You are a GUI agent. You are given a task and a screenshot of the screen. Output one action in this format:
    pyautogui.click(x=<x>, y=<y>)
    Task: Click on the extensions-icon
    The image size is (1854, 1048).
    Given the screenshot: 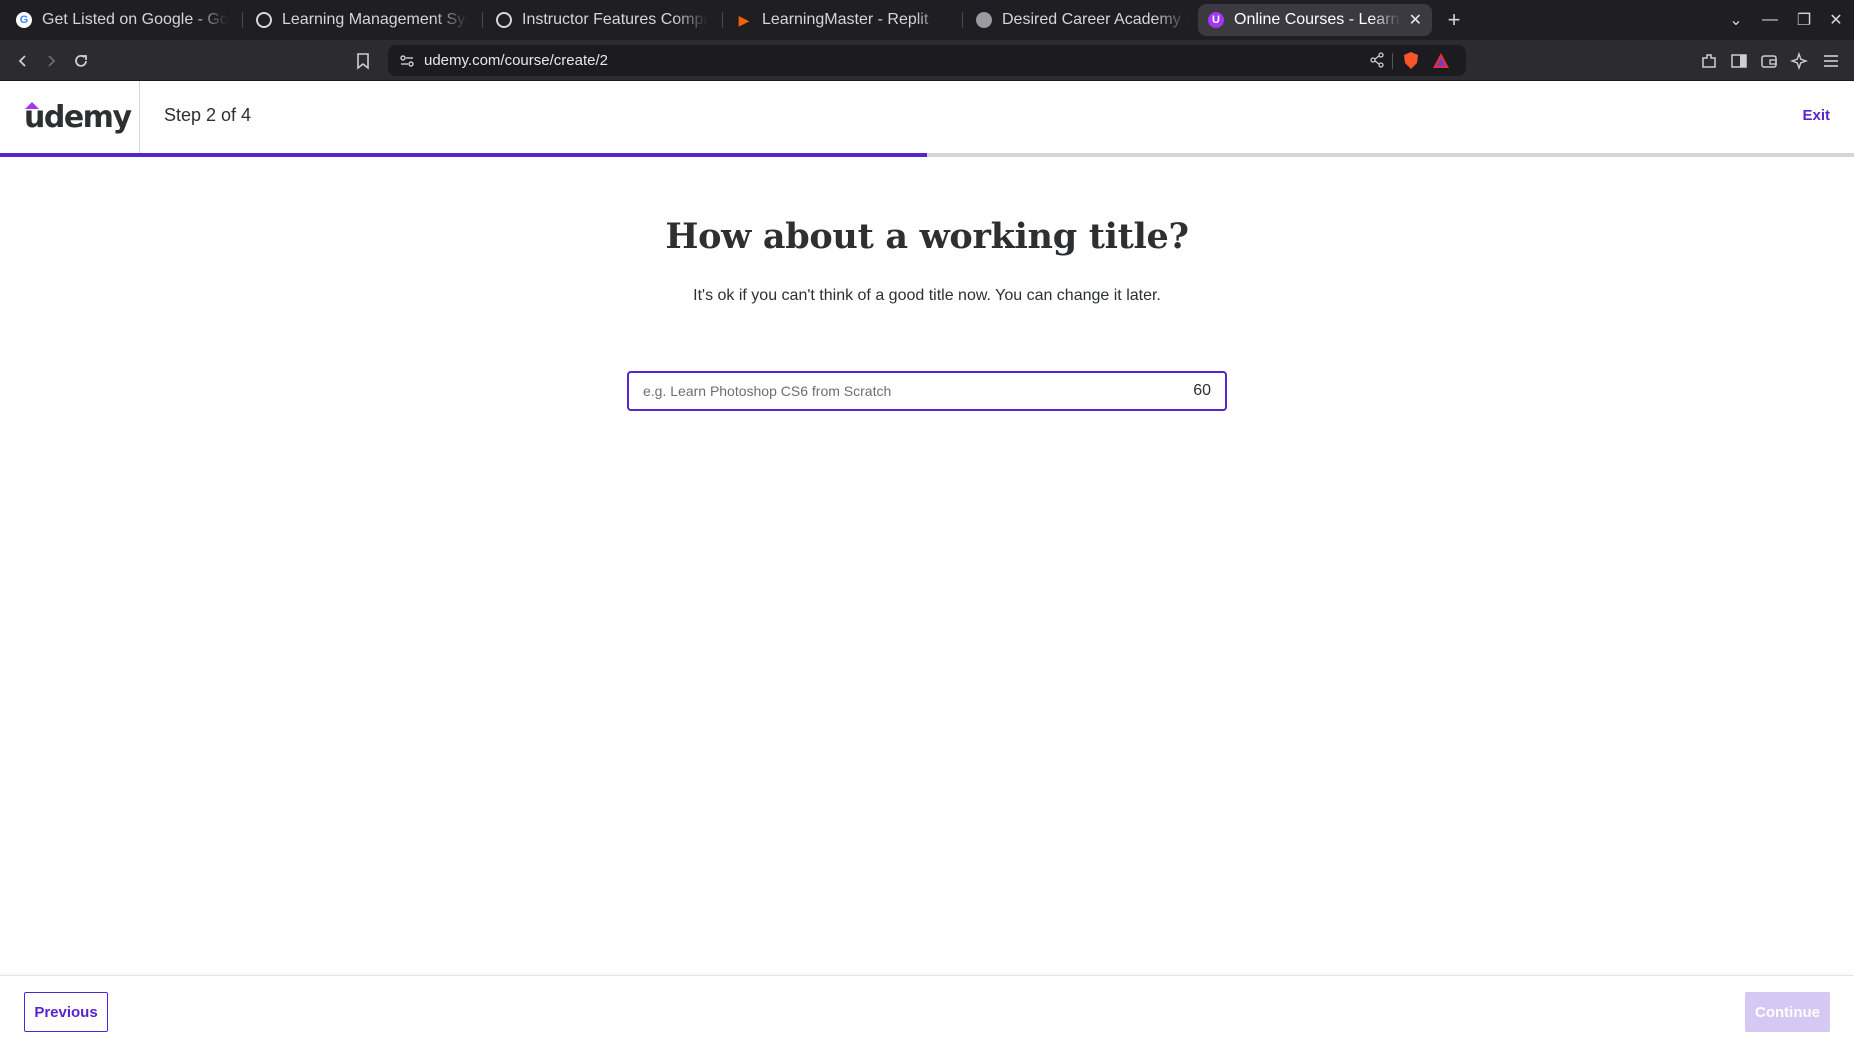 What is the action you would take?
    pyautogui.click(x=1709, y=61)
    